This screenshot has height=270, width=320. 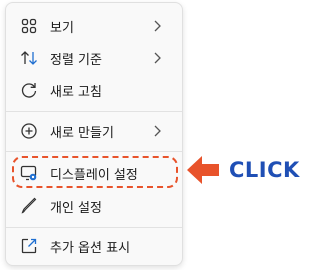 I want to click on open-external-icon, so click(x=29, y=246).